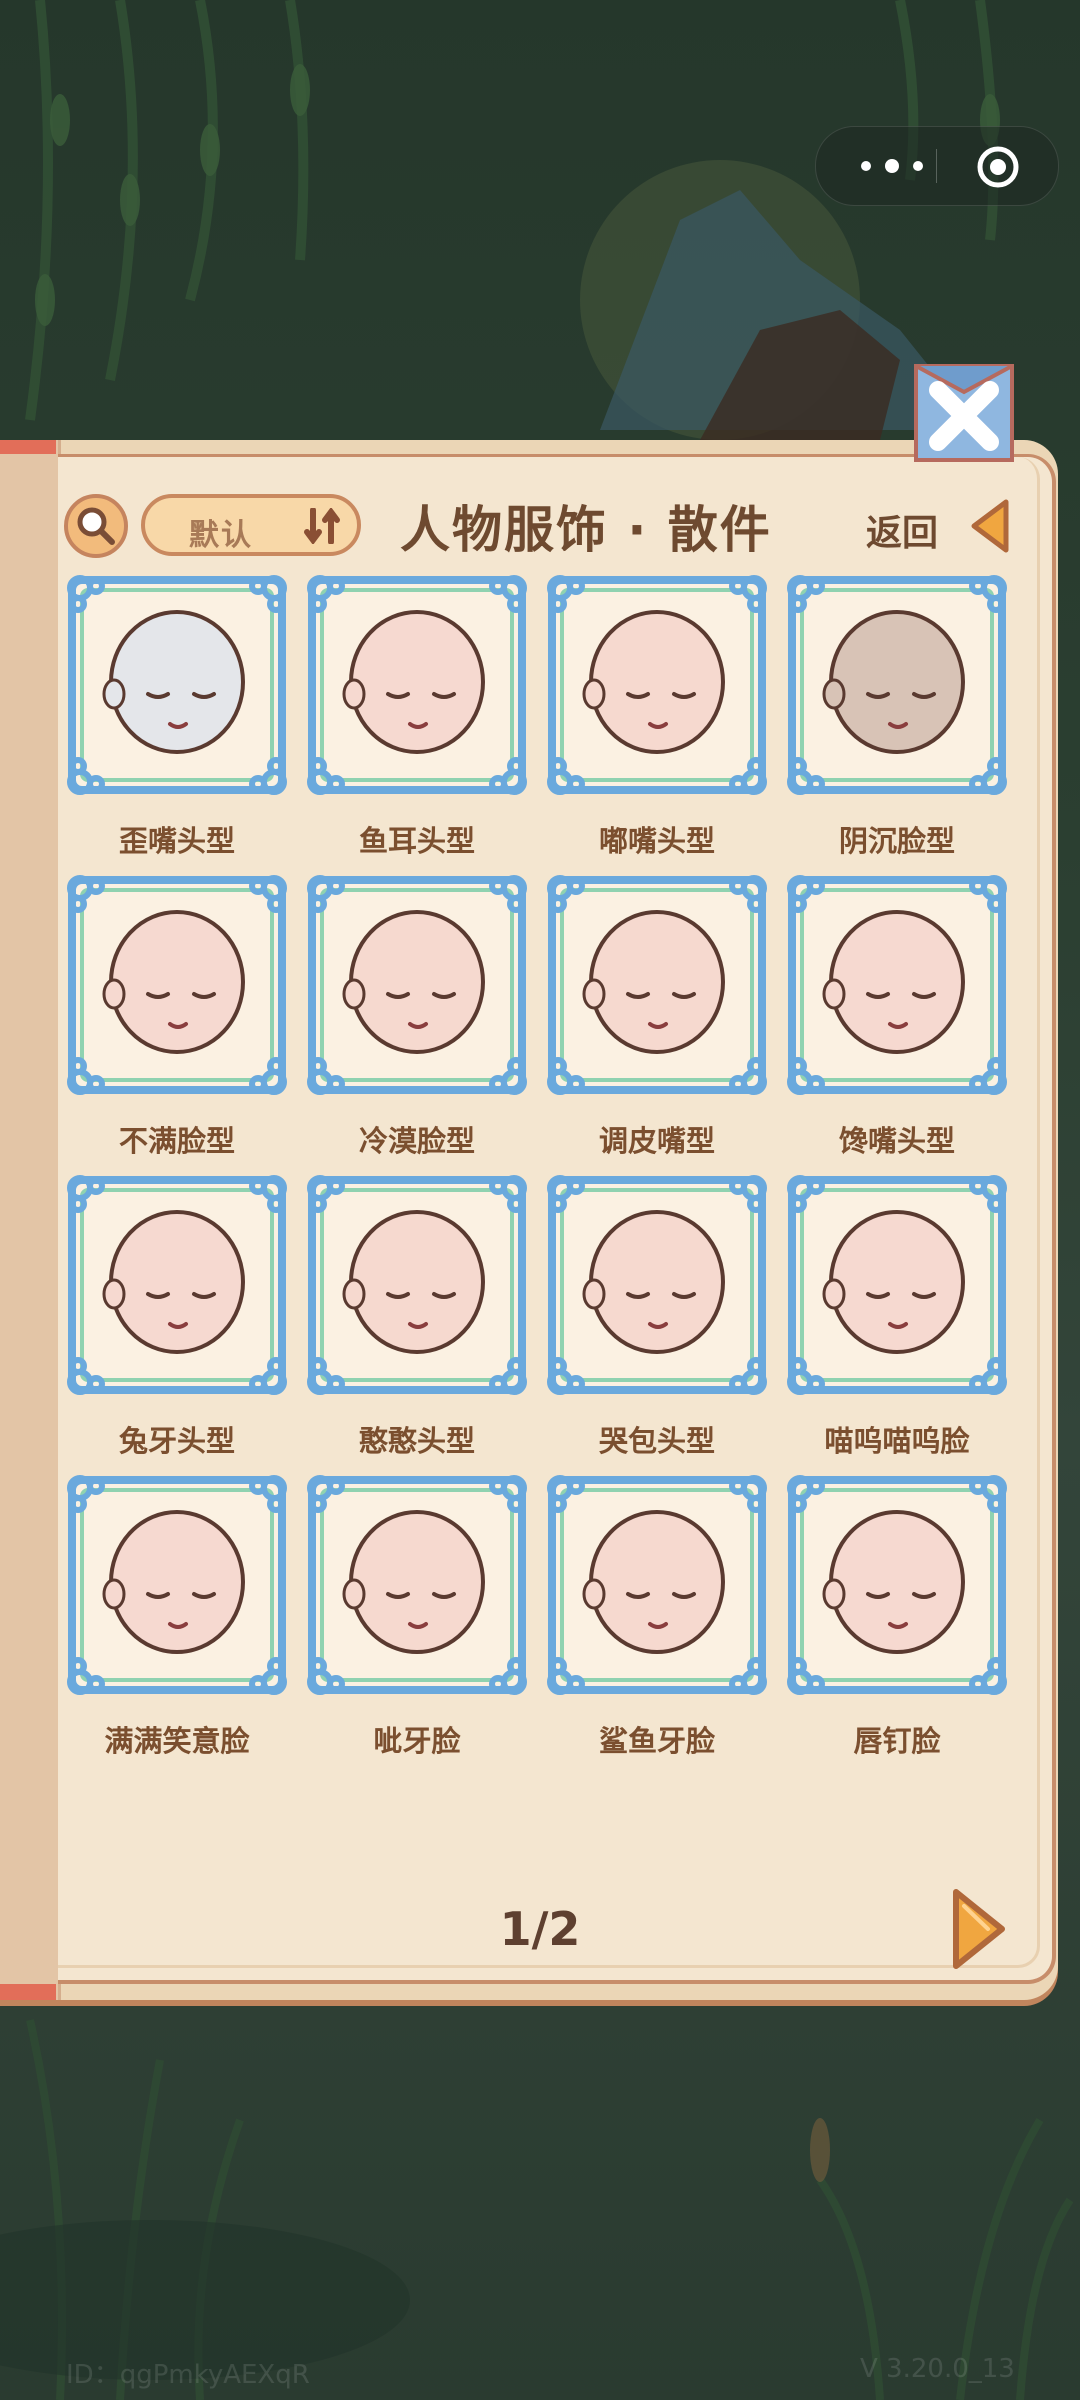 This screenshot has width=1080, height=2400. I want to click on item-card: 馋嘴头型, so click(897, 1016).